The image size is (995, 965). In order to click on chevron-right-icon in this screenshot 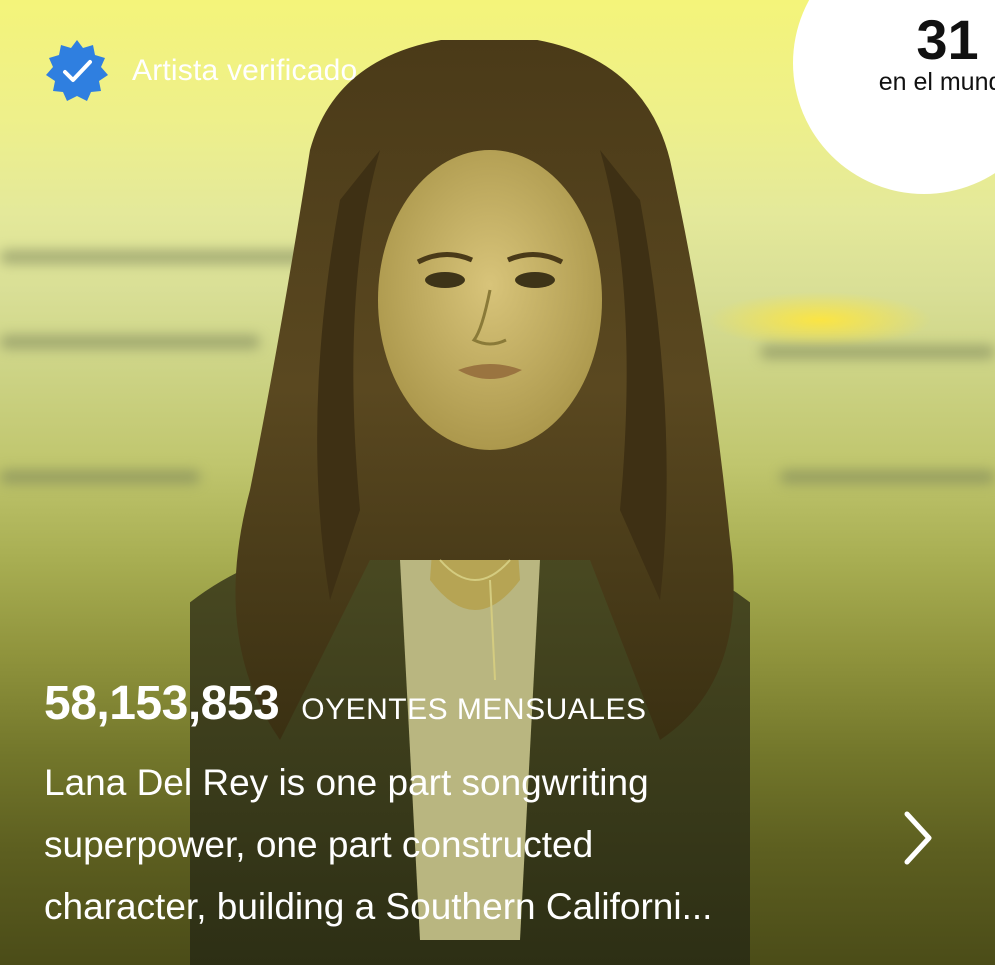, I will do `click(917, 838)`.